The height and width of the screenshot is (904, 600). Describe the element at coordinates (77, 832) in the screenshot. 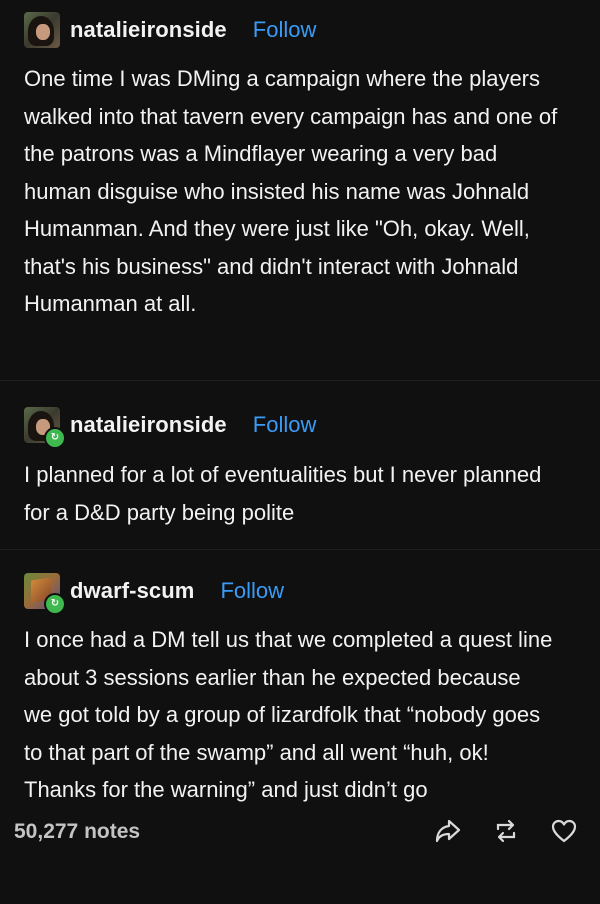

I see `notes-count: 50,277 notes` at that location.